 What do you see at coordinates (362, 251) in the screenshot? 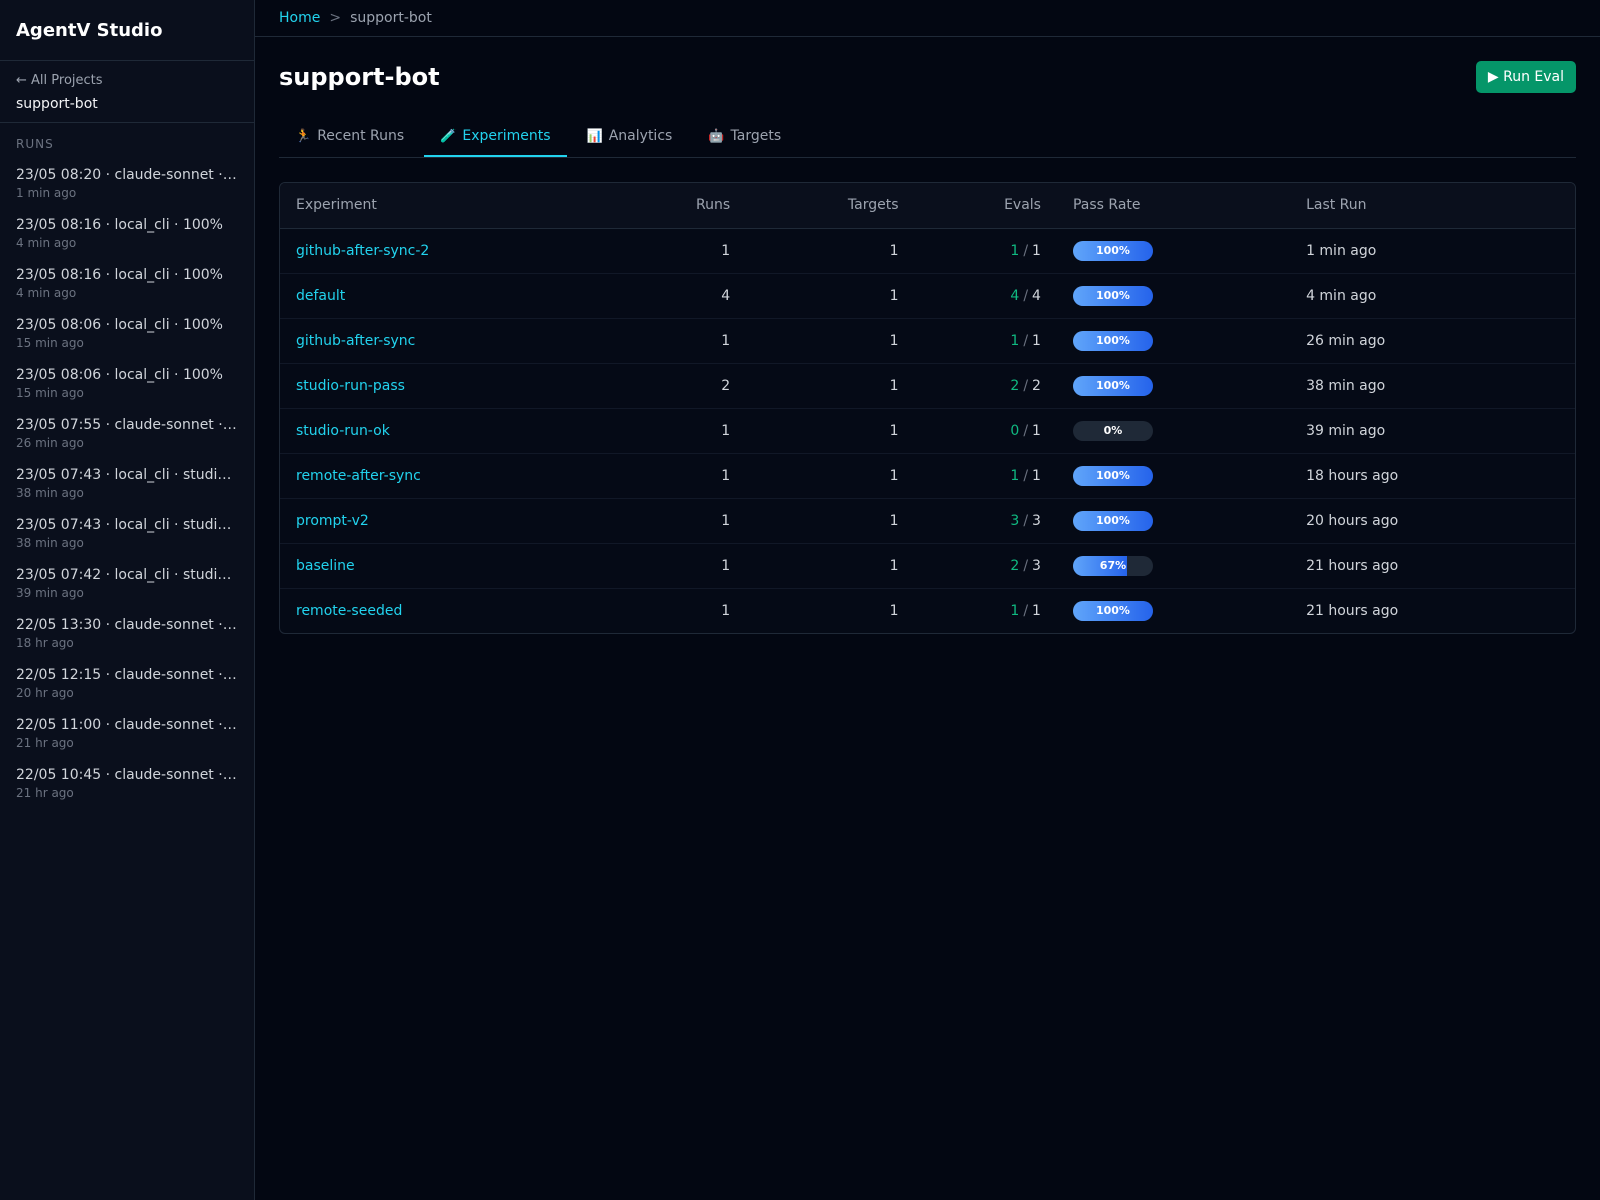
I see `experiment-link: github-after-sync-2` at bounding box center [362, 251].